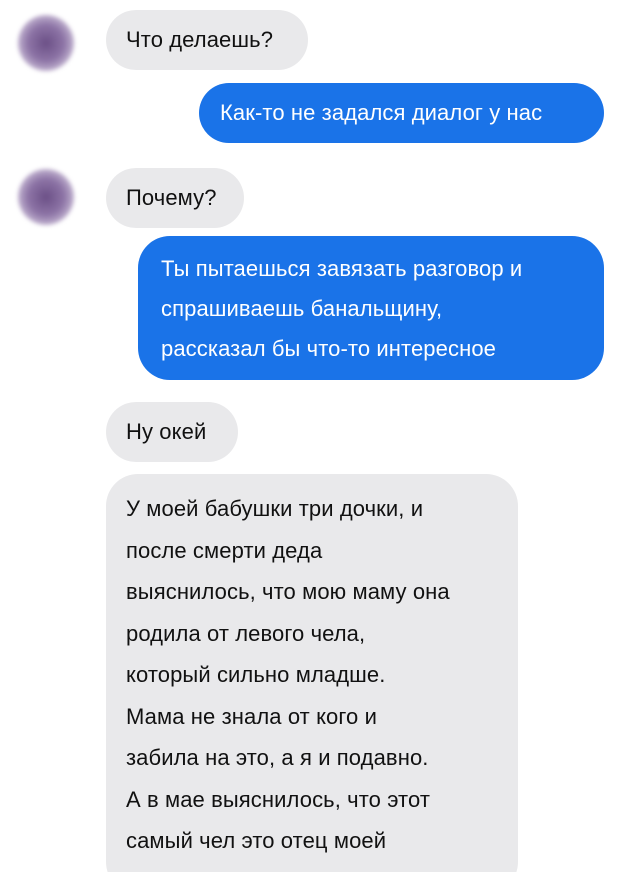  What do you see at coordinates (166, 431) in the screenshot?
I see `message-text-line: Ну окей` at bounding box center [166, 431].